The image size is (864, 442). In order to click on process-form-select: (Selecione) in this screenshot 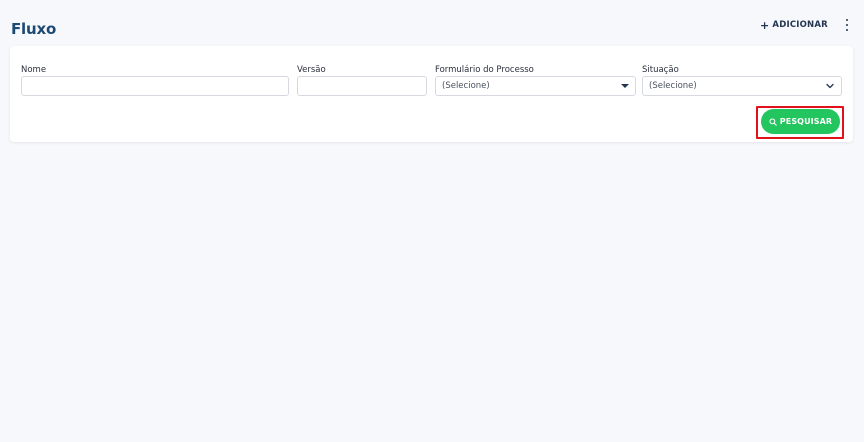, I will do `click(535, 86)`.